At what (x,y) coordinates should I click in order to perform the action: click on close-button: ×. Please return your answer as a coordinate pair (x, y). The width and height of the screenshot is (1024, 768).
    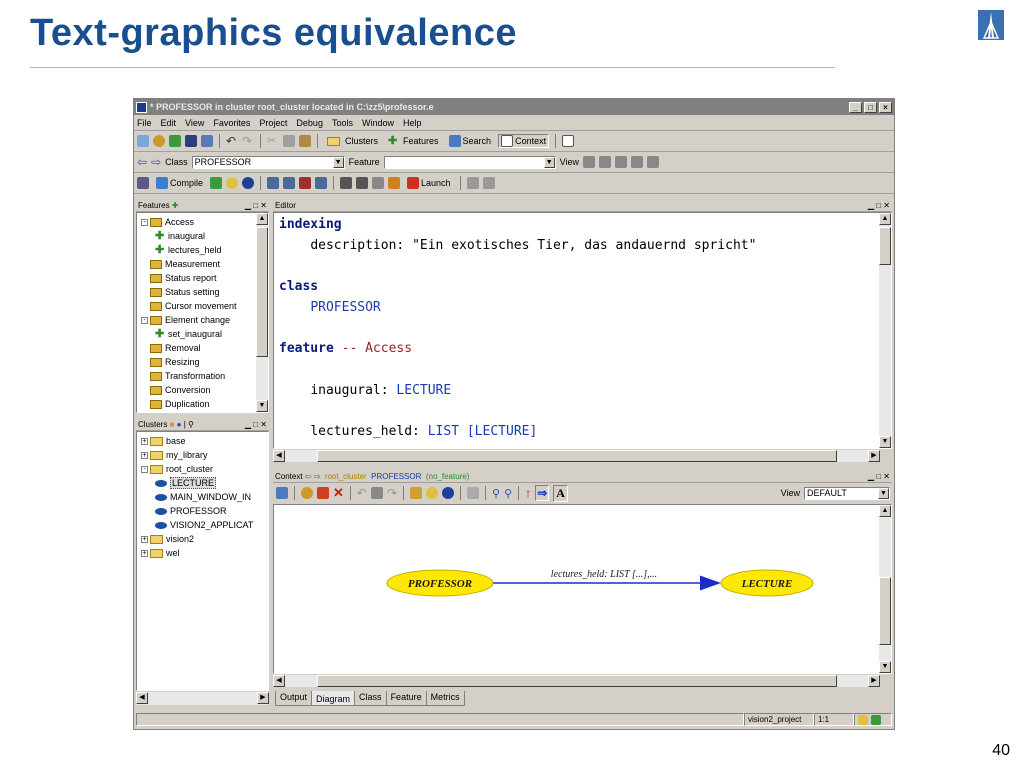
    Looking at the image, I should click on (885, 107).